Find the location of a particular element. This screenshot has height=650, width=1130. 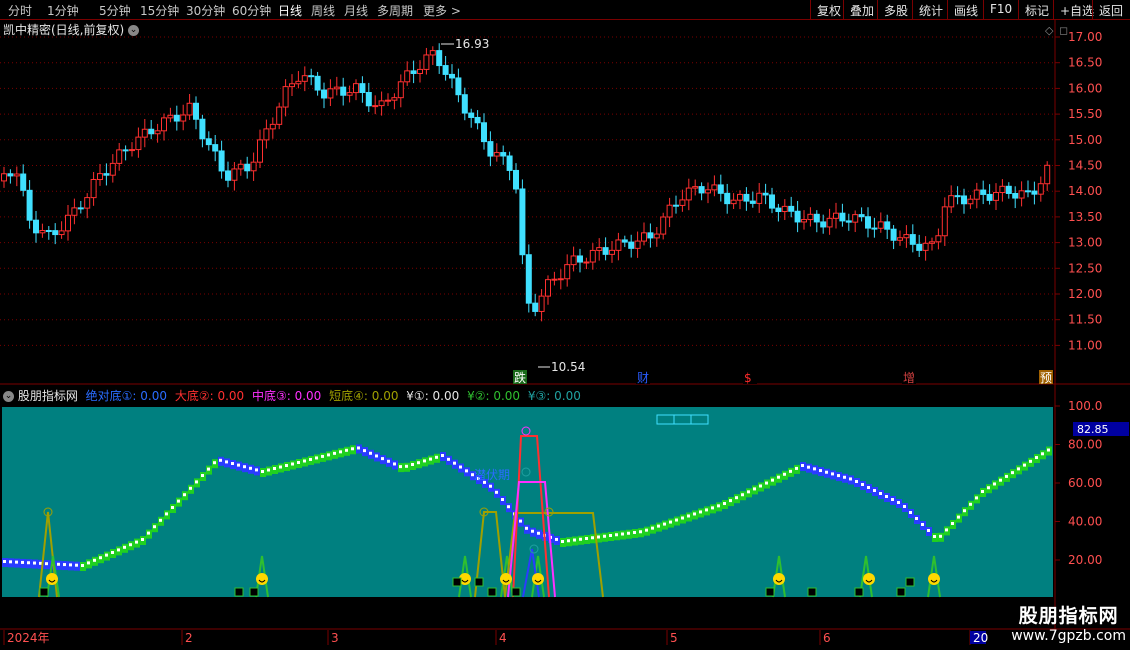

event-marker-label: 增 is located at coordinates (909, 378).